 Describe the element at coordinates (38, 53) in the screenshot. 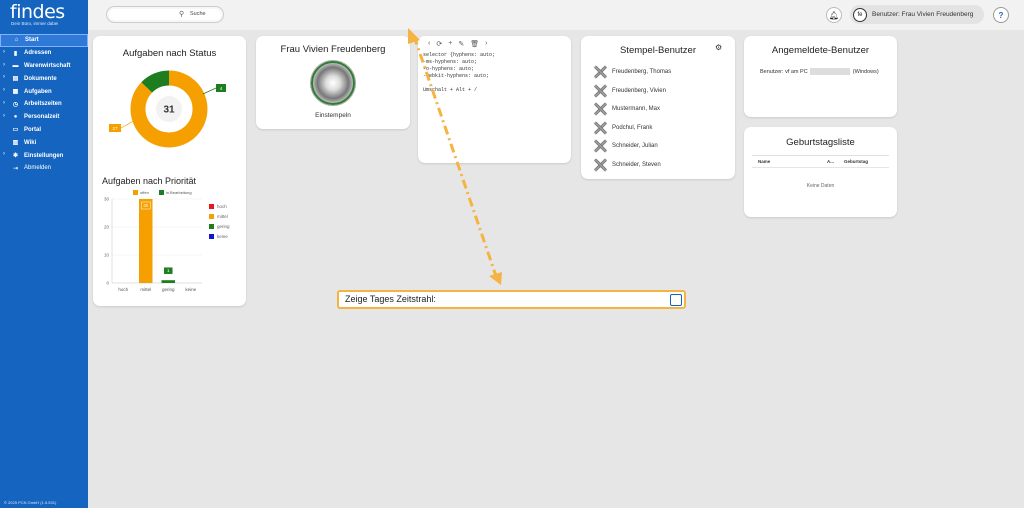

I see `sidebar-item-label: Adressen` at that location.